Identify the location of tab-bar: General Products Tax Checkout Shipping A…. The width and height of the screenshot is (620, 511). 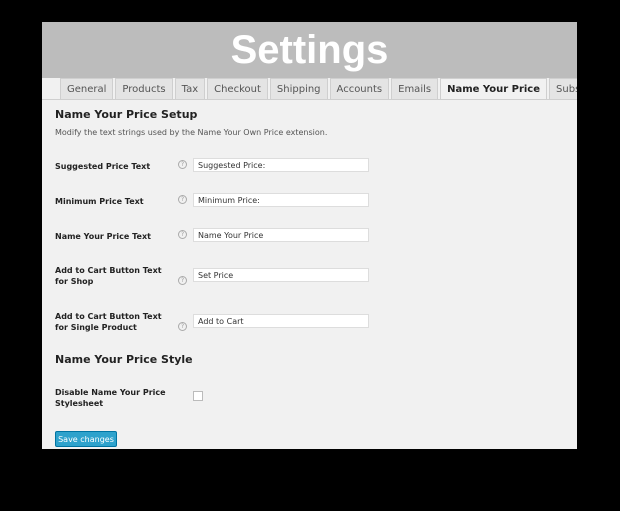
(318, 89).